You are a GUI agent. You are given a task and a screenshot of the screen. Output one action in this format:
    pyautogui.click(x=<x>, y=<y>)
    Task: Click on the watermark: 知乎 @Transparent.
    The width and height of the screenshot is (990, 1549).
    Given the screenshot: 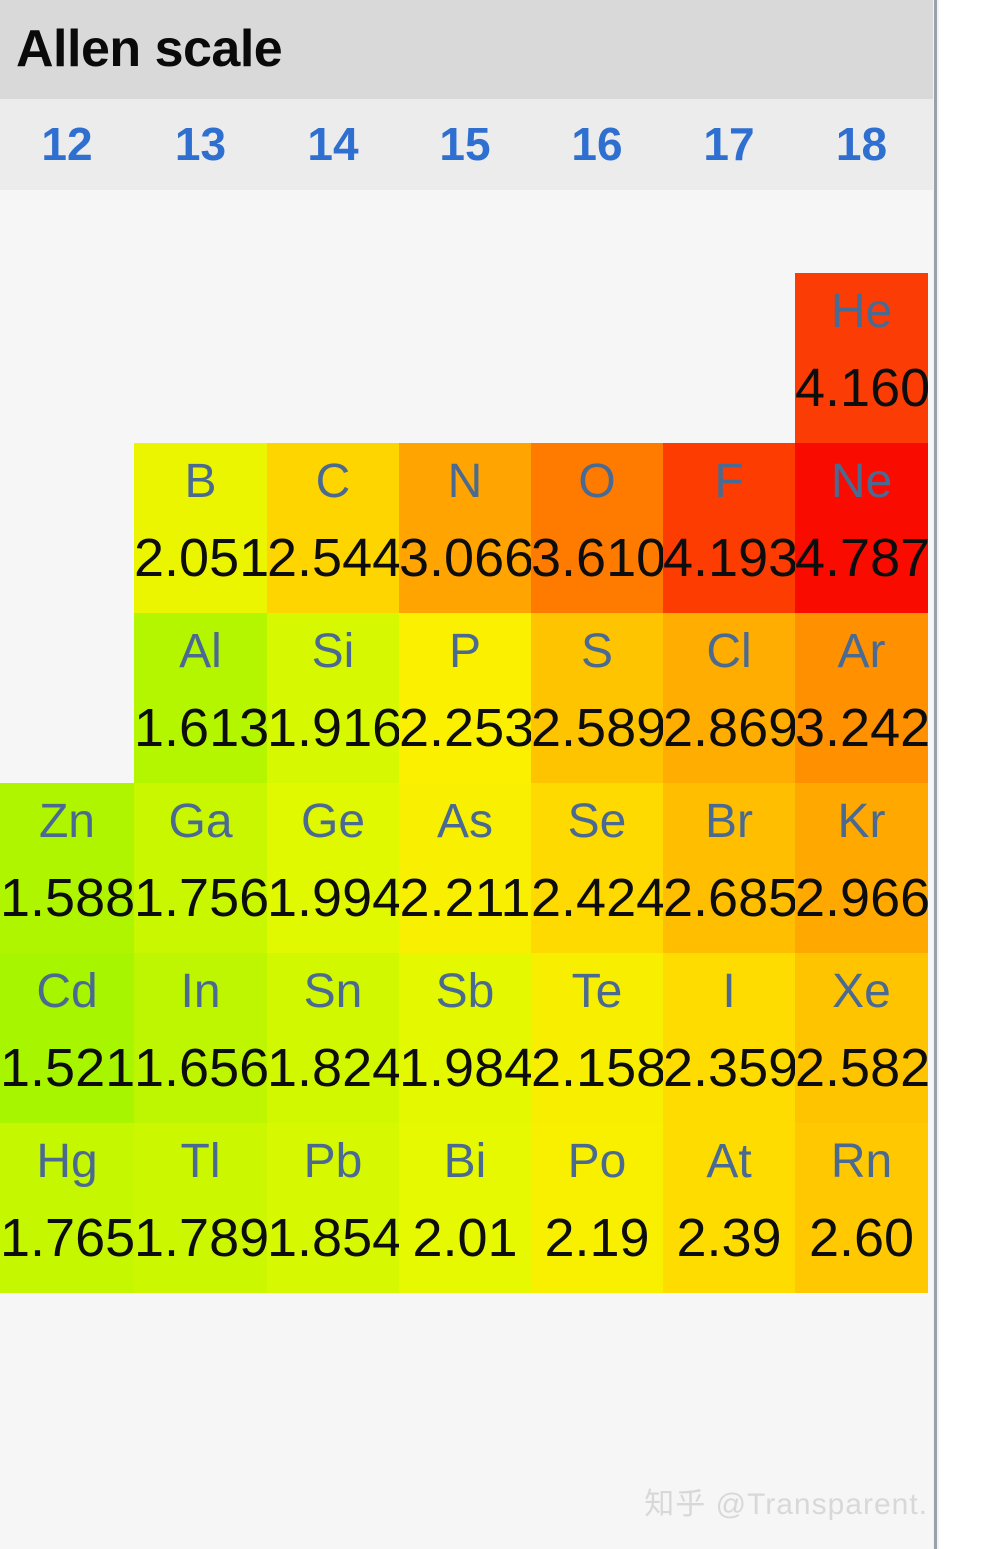 What is the action you would take?
    pyautogui.click(x=786, y=1504)
    